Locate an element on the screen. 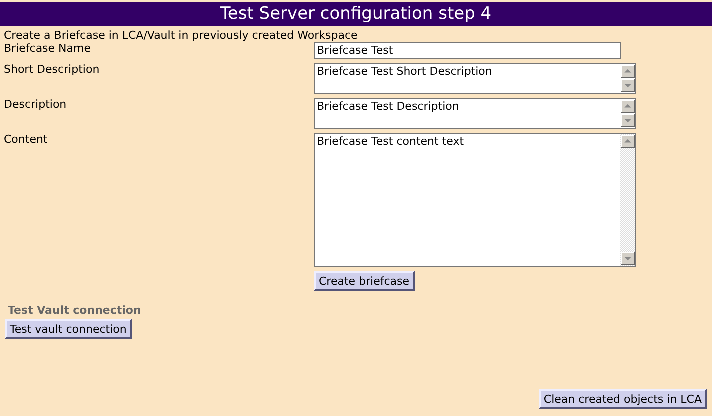  field-label: Short Description is located at coordinates (52, 69).